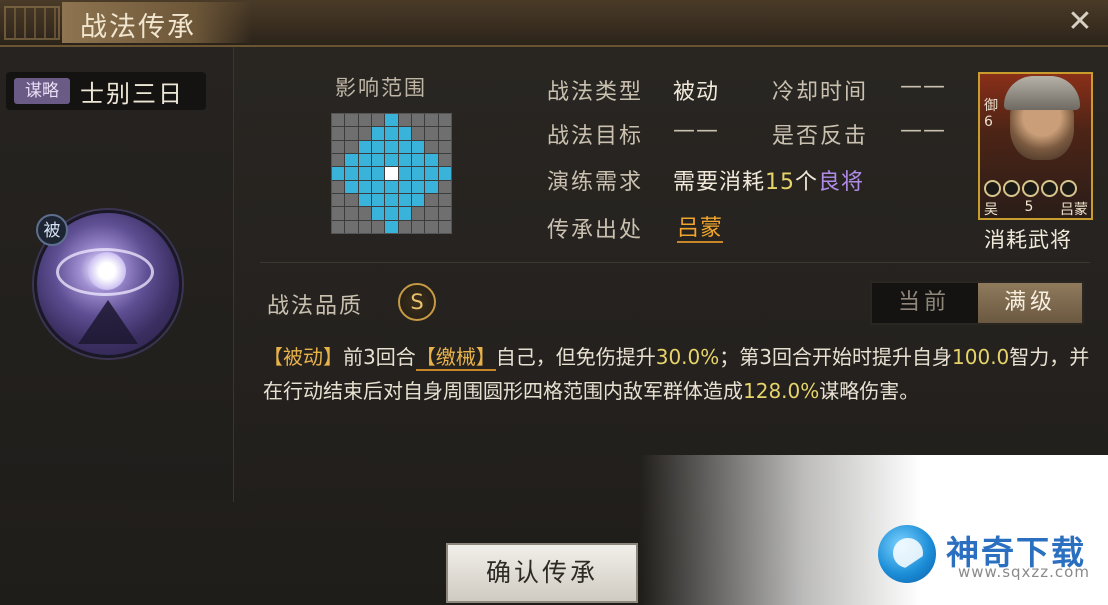 This screenshot has height=605, width=1108. What do you see at coordinates (696, 130) in the screenshot?
I see `target-value: ——` at bounding box center [696, 130].